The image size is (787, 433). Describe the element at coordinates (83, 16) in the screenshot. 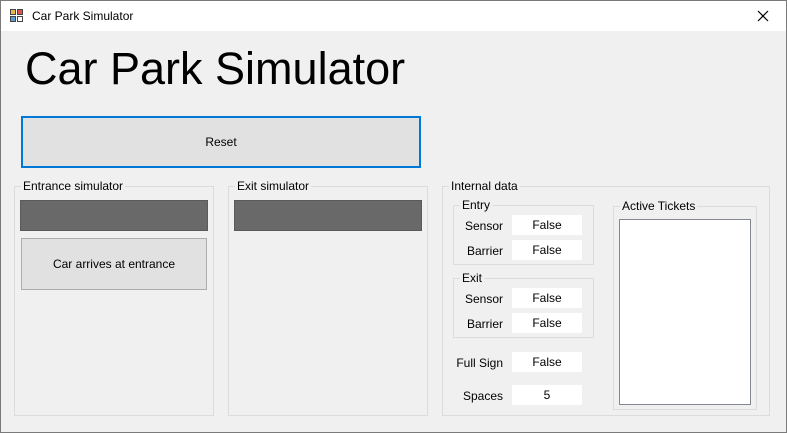

I see `window-title: Car Park Simulator` at that location.